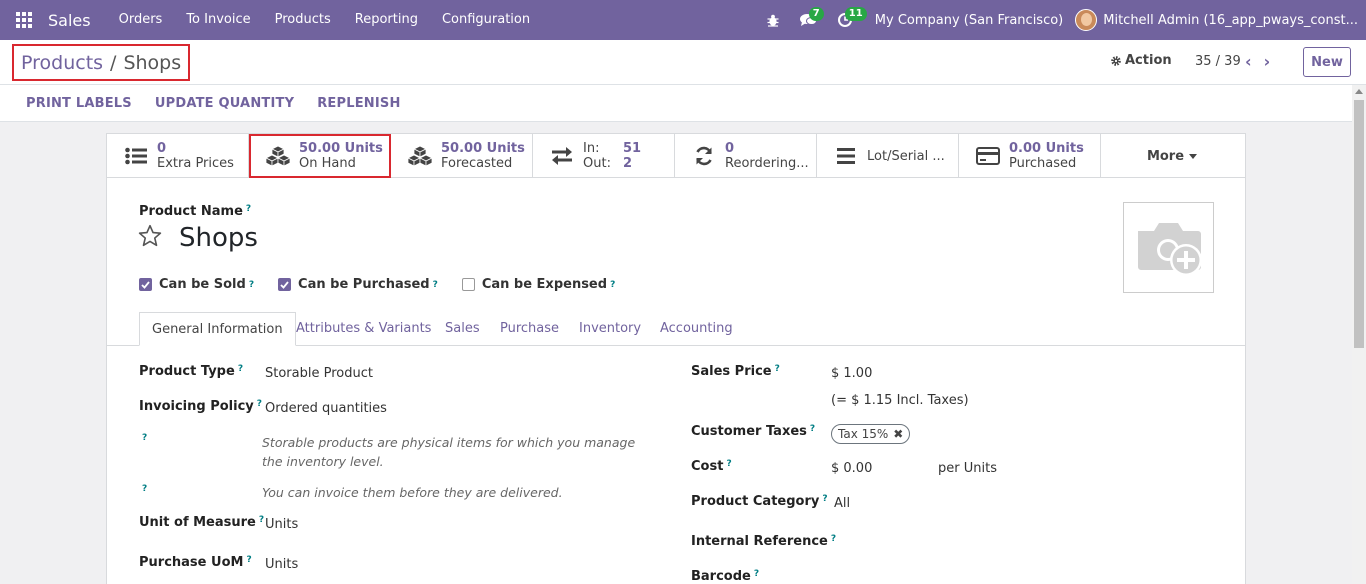  Describe the element at coordinates (851, 373) in the screenshot. I see `sales-price-input: $ 1.00` at that location.